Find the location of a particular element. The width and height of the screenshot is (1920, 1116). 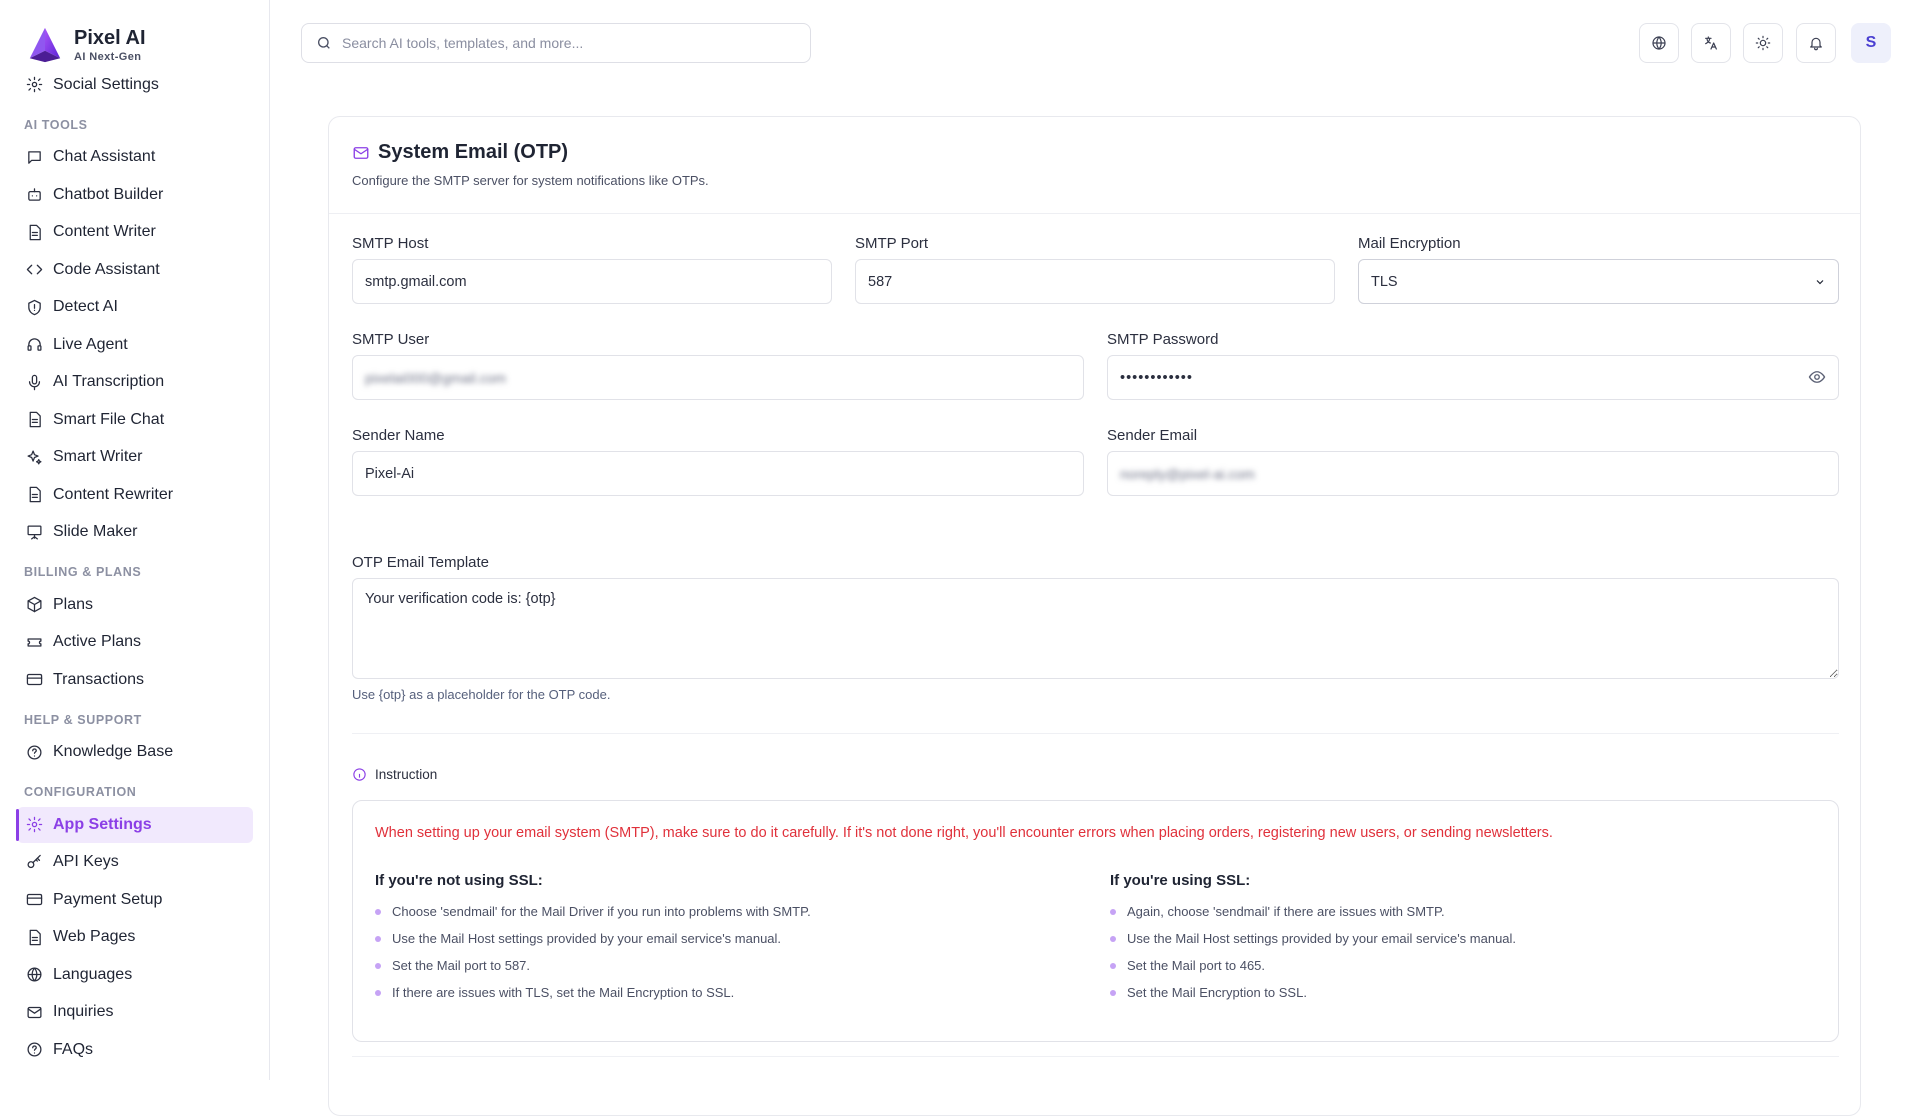

sidebar-item-social-settings: Social Settings is located at coordinates (134, 85).